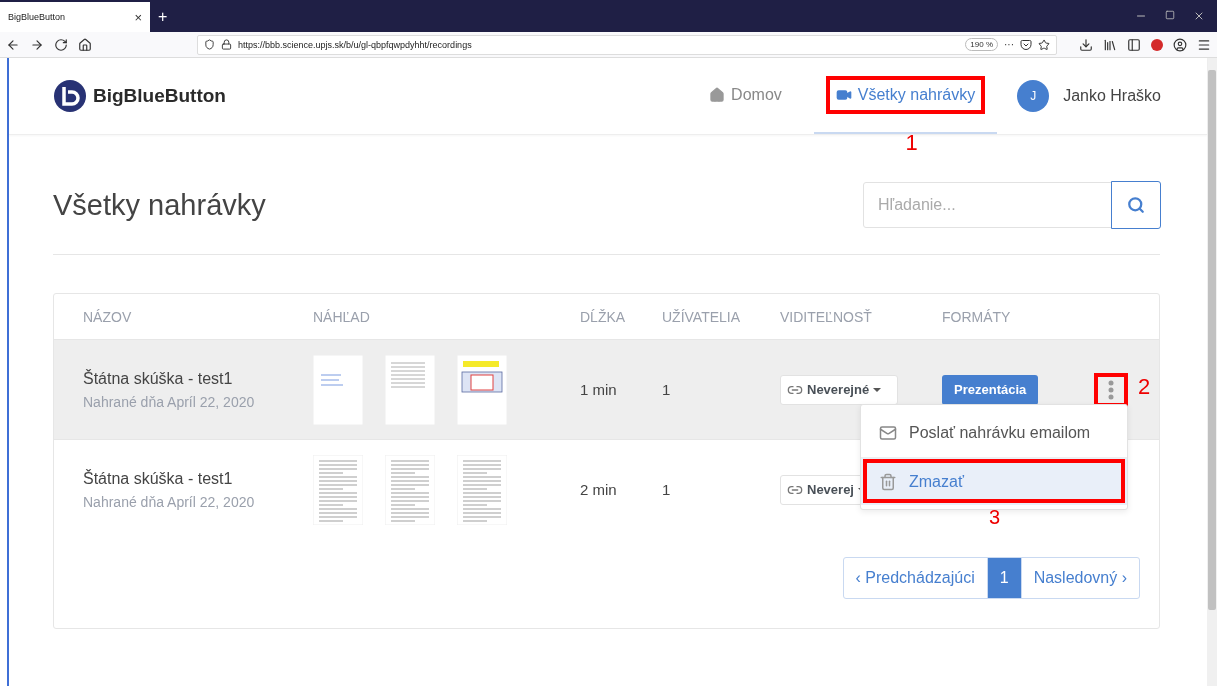 The height and width of the screenshot is (686, 1217). Describe the element at coordinates (1033, 96) in the screenshot. I see `user-avatar: J` at that location.